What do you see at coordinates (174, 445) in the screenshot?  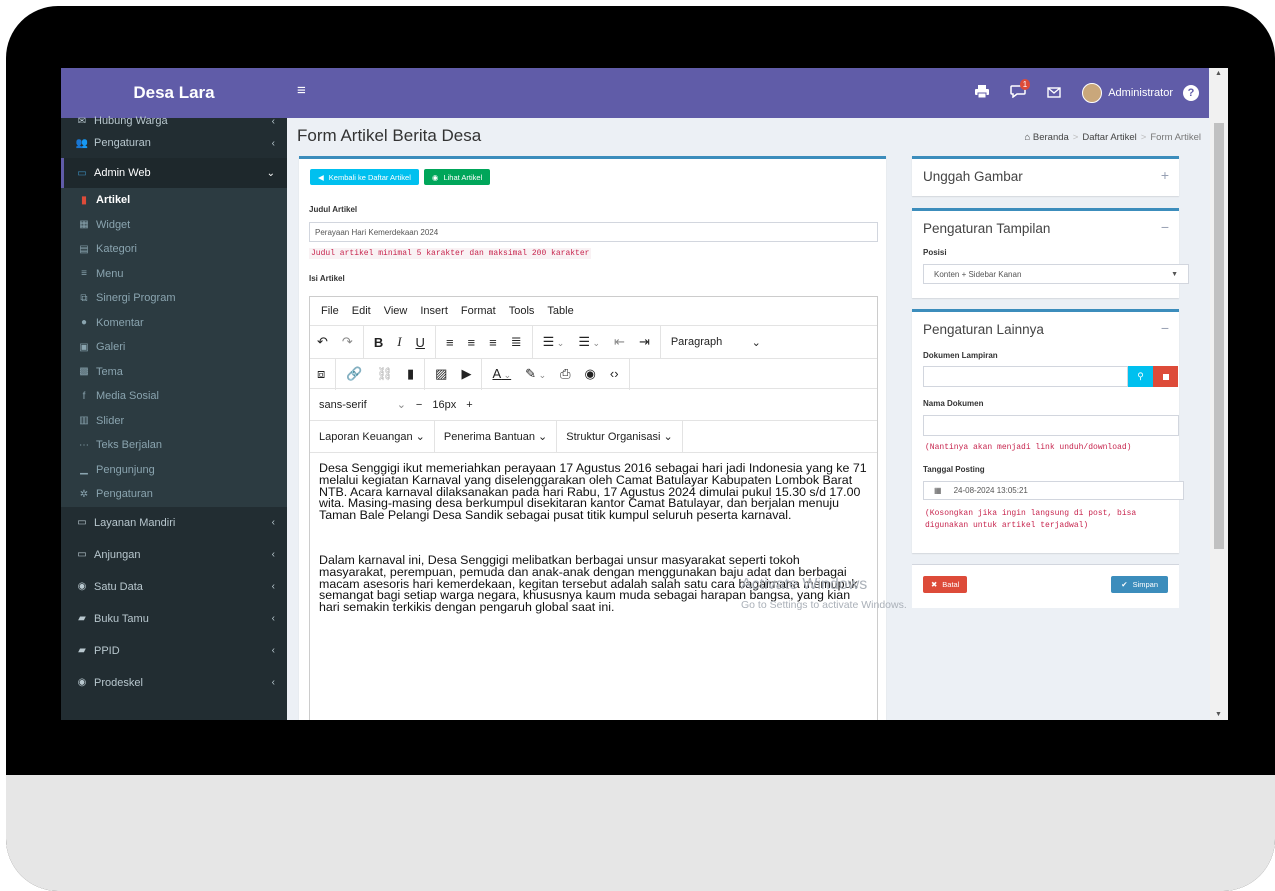 I see `sidebar-item-teks-berjalan: ⋯ Teks Berjalan` at bounding box center [174, 445].